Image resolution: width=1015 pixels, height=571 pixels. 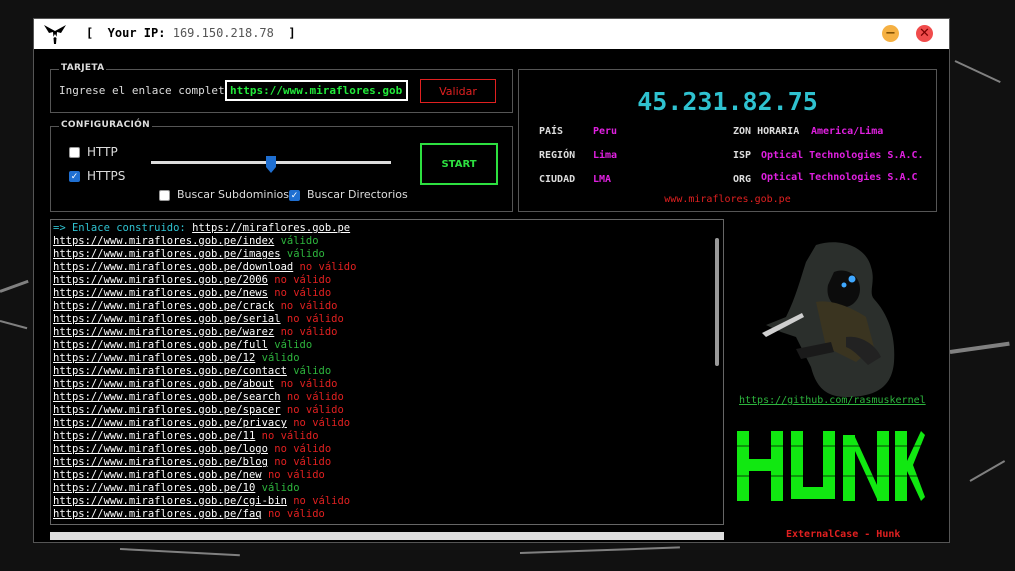 What do you see at coordinates (163, 384) in the screenshot?
I see `result-url: https://www.miraflores.gob.pe/about` at bounding box center [163, 384].